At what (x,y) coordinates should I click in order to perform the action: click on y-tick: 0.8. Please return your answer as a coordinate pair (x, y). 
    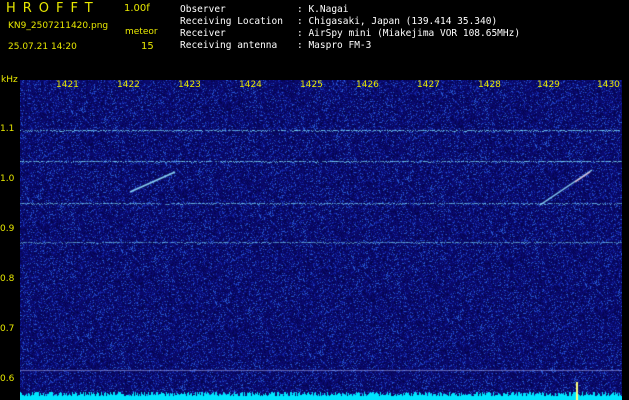
    Looking at the image, I should click on (7, 279).